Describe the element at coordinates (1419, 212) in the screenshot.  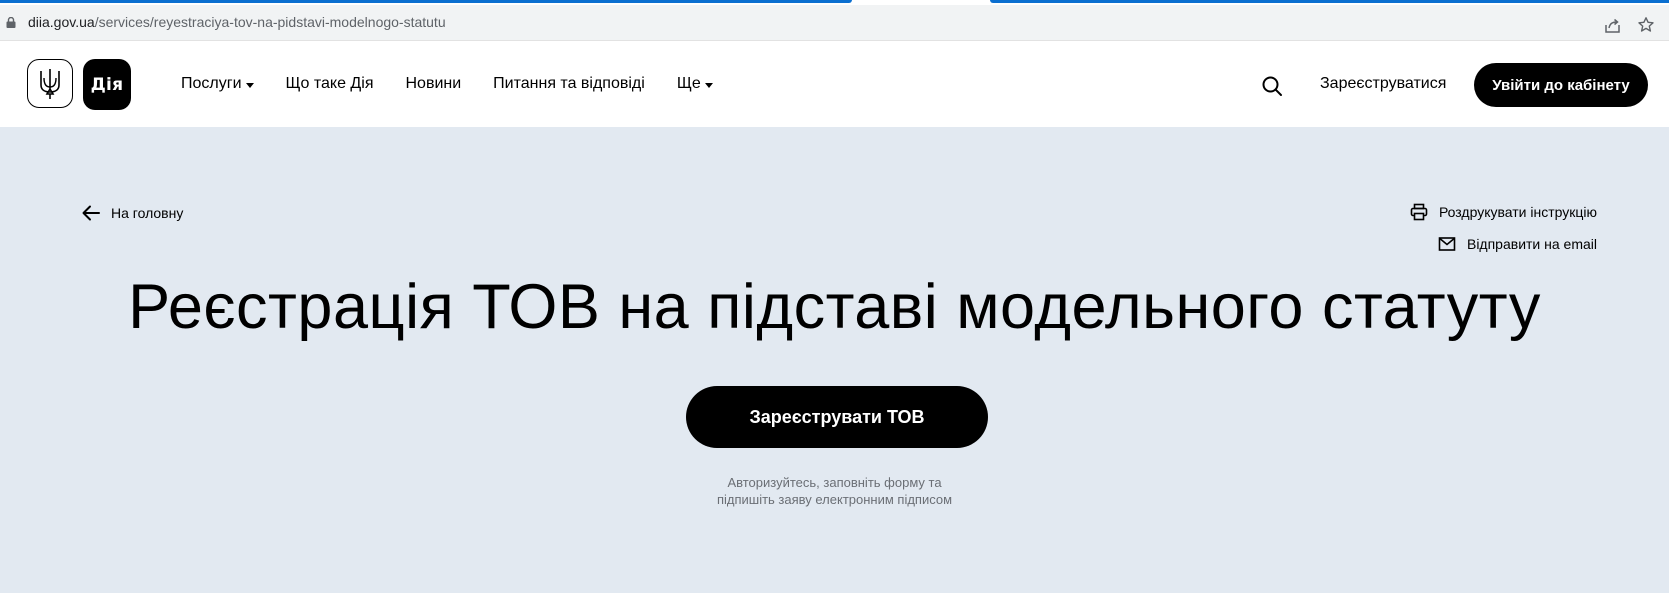
I see `printer-icon` at that location.